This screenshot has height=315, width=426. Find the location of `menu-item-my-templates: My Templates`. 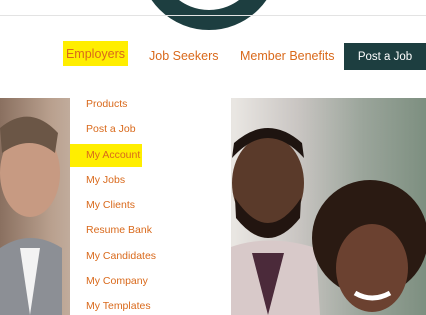

menu-item-my-templates: My Templates is located at coordinates (118, 306).